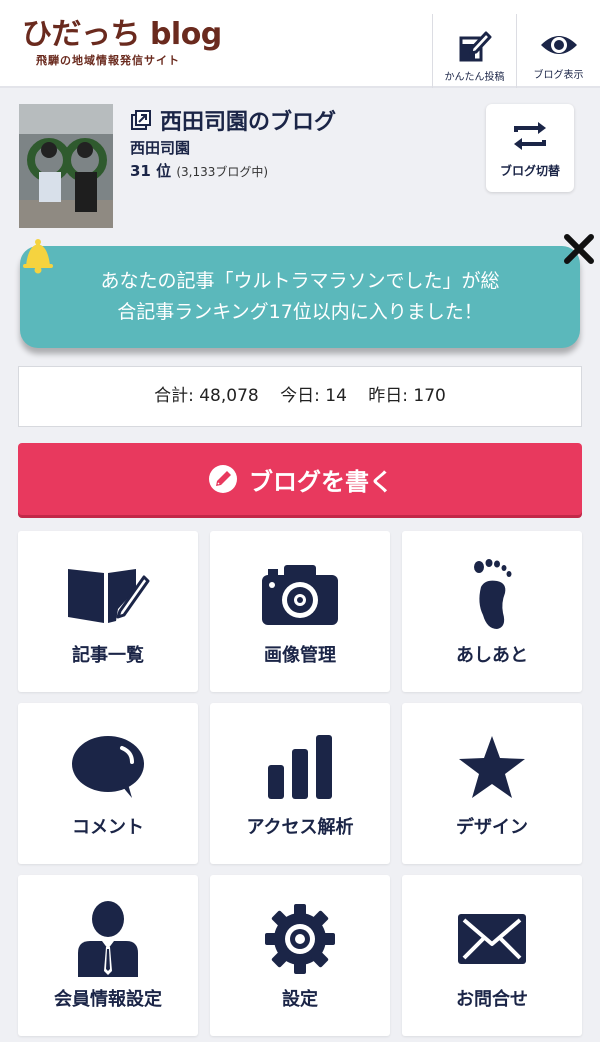  I want to click on menu-member-settings: 会員情報設定, so click(108, 955).